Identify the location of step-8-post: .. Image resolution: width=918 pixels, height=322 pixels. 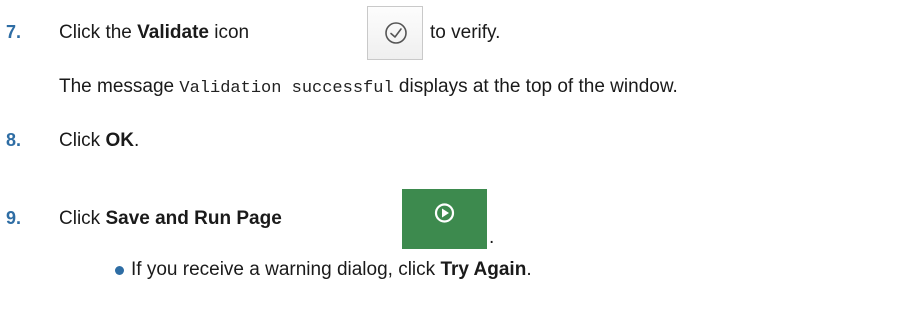
(136, 140).